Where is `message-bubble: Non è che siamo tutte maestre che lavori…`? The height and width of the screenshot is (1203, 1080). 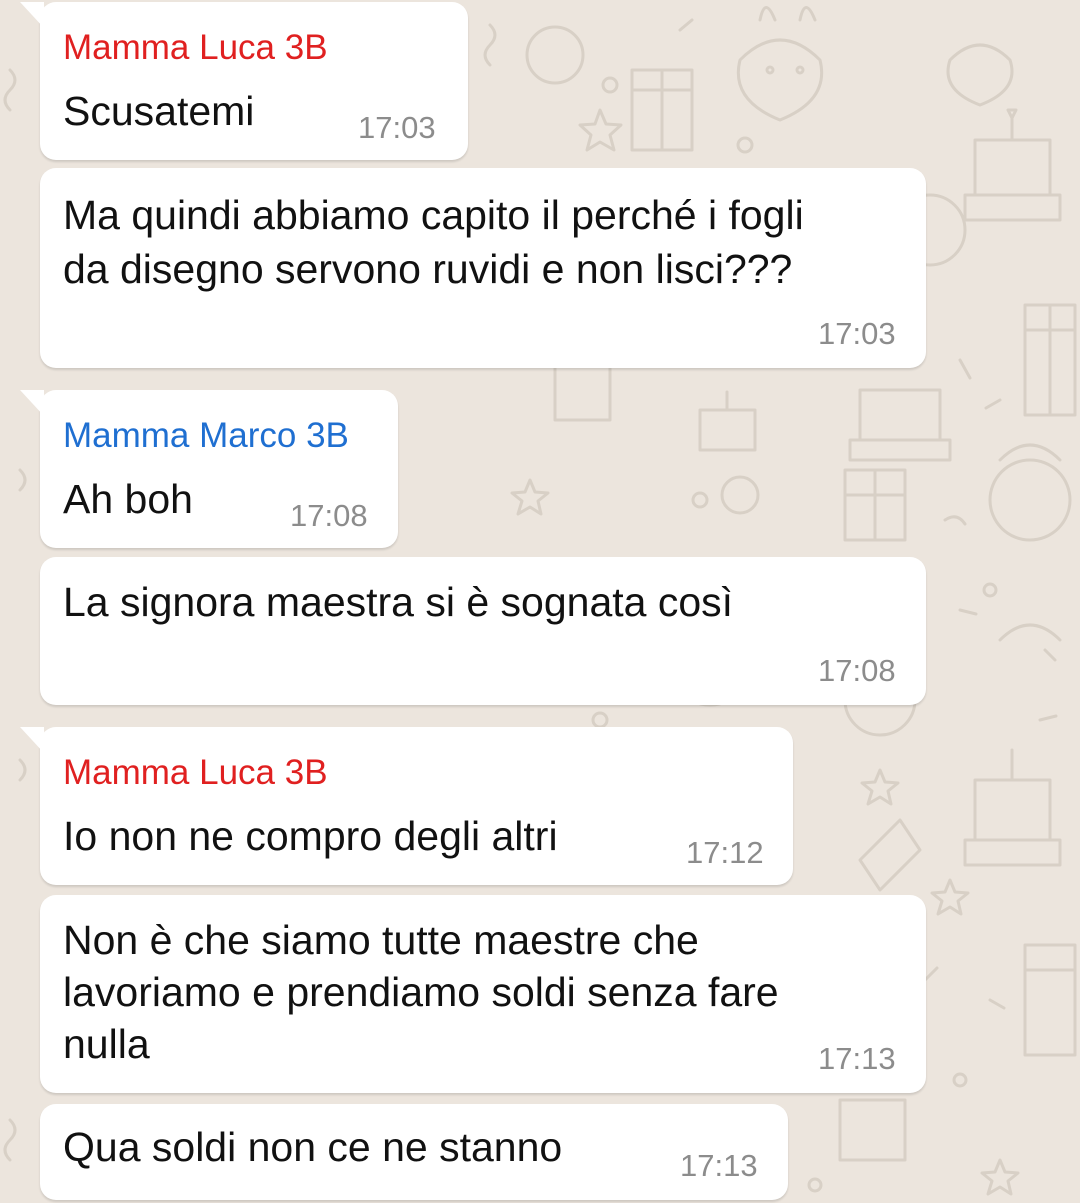
message-bubble: Non è che siamo tutte maestre che lavori… is located at coordinates (483, 994).